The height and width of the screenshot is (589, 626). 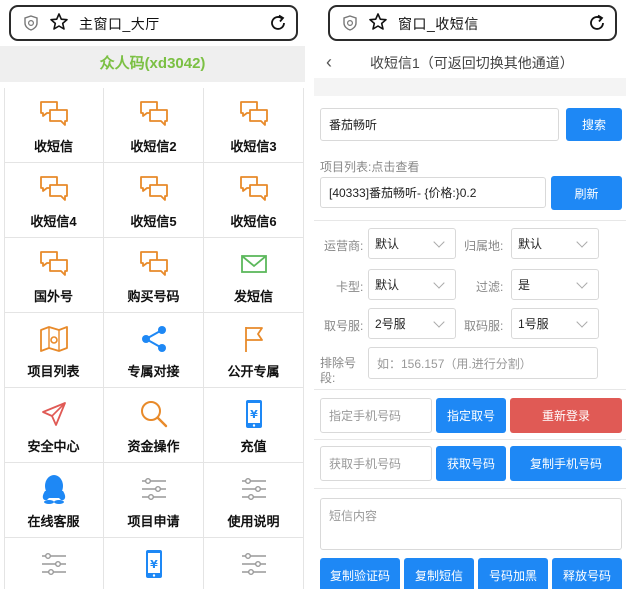 What do you see at coordinates (329, 62) in the screenshot?
I see `back-arrow-icon: ‹` at bounding box center [329, 62].